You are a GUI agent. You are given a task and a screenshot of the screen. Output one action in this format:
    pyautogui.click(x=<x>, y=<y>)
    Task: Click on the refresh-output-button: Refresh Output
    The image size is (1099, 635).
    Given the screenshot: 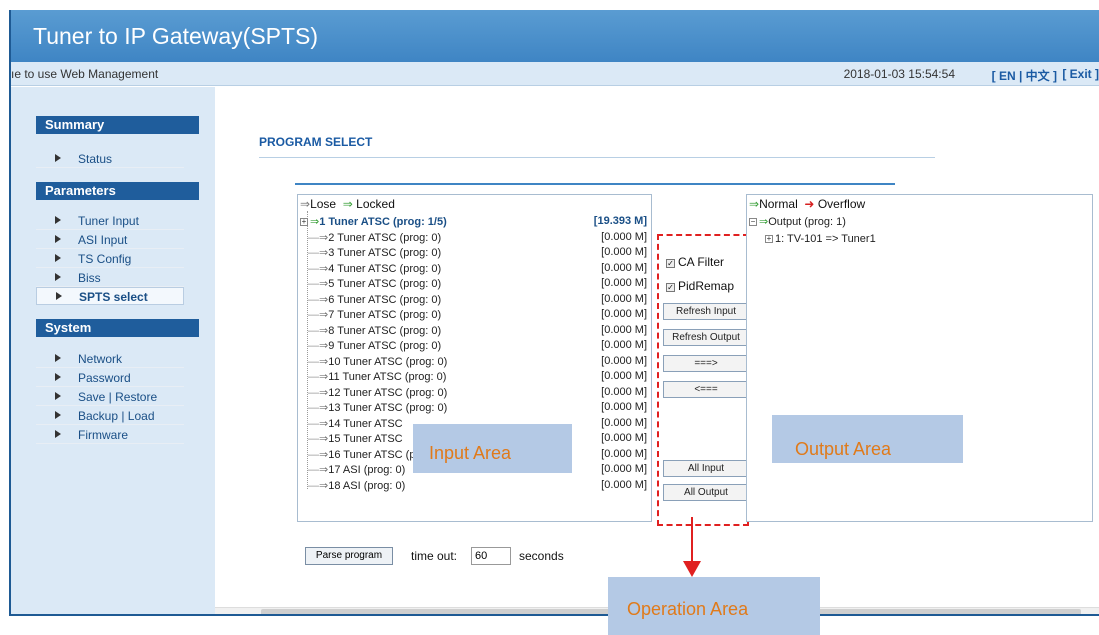 What is the action you would take?
    pyautogui.click(x=706, y=337)
    